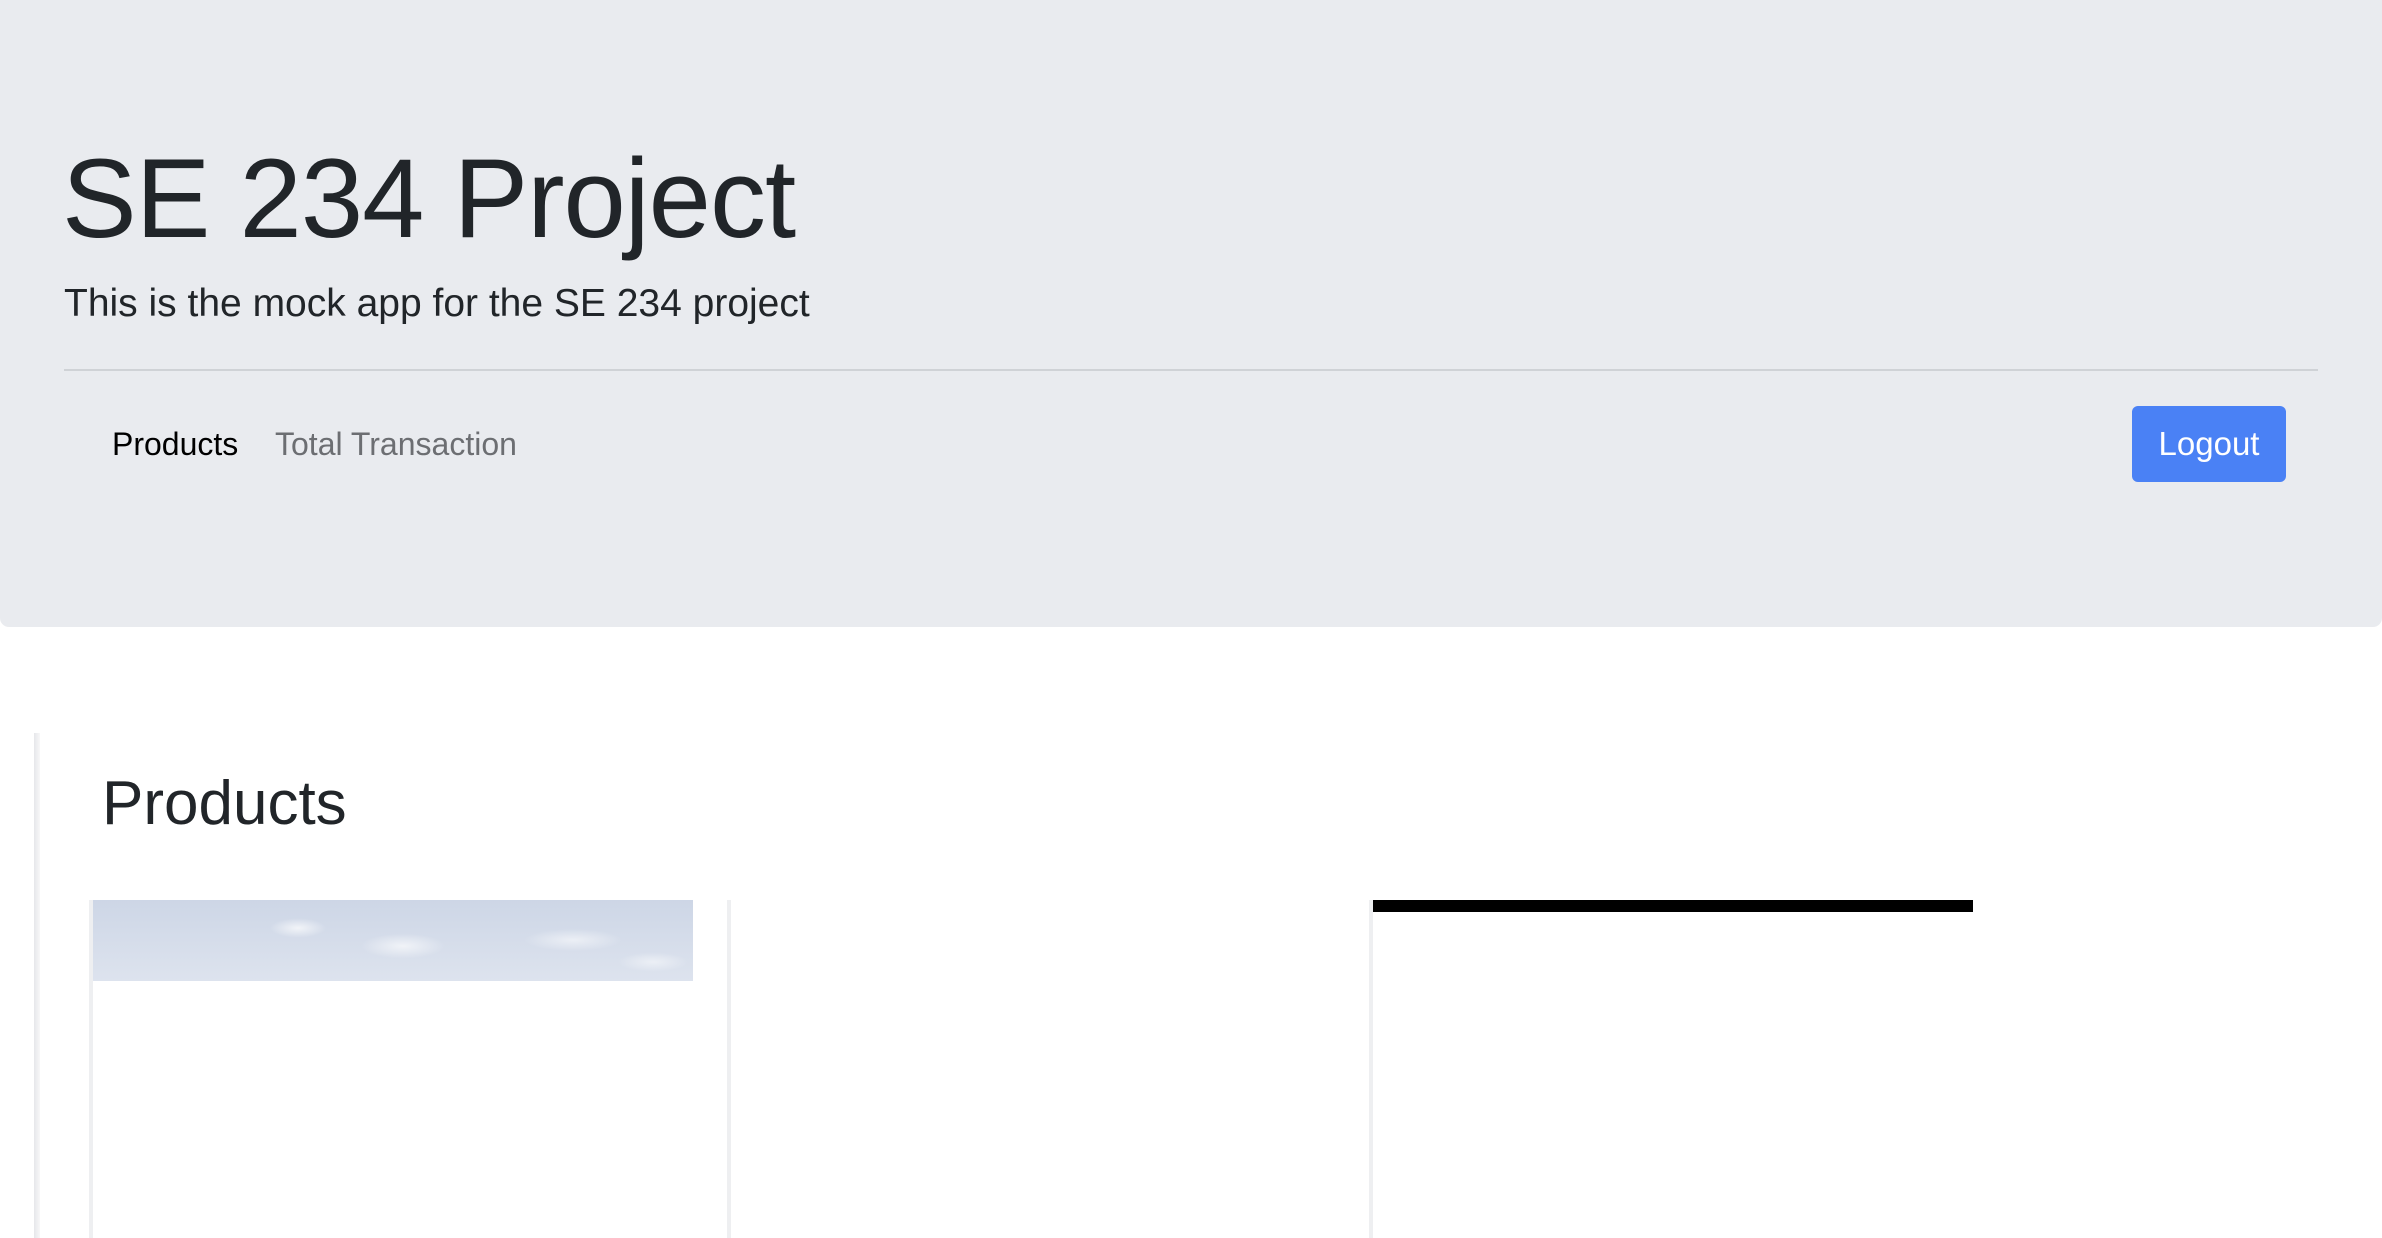  Describe the element at coordinates (1191, 370) in the screenshot. I see `header-divider` at that location.